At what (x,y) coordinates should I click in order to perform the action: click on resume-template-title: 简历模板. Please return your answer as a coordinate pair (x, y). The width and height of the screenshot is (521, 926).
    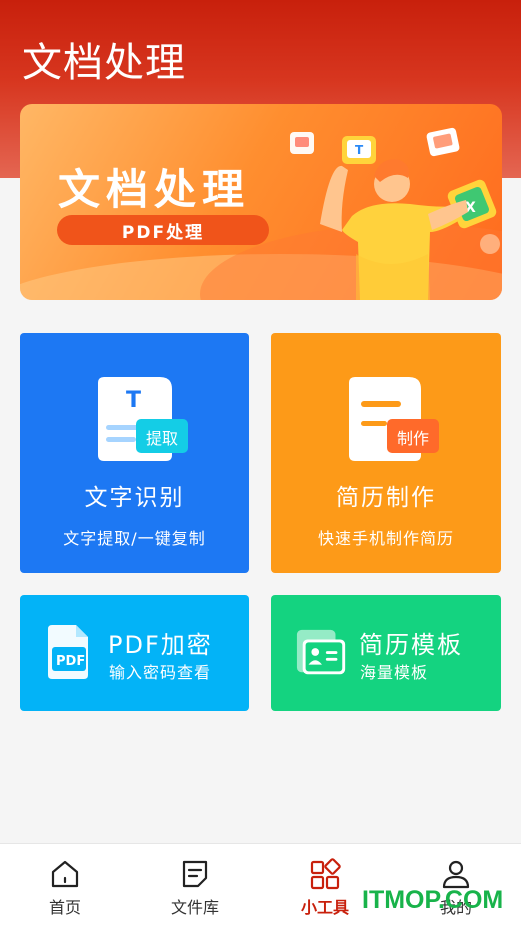
    Looking at the image, I should click on (411, 645).